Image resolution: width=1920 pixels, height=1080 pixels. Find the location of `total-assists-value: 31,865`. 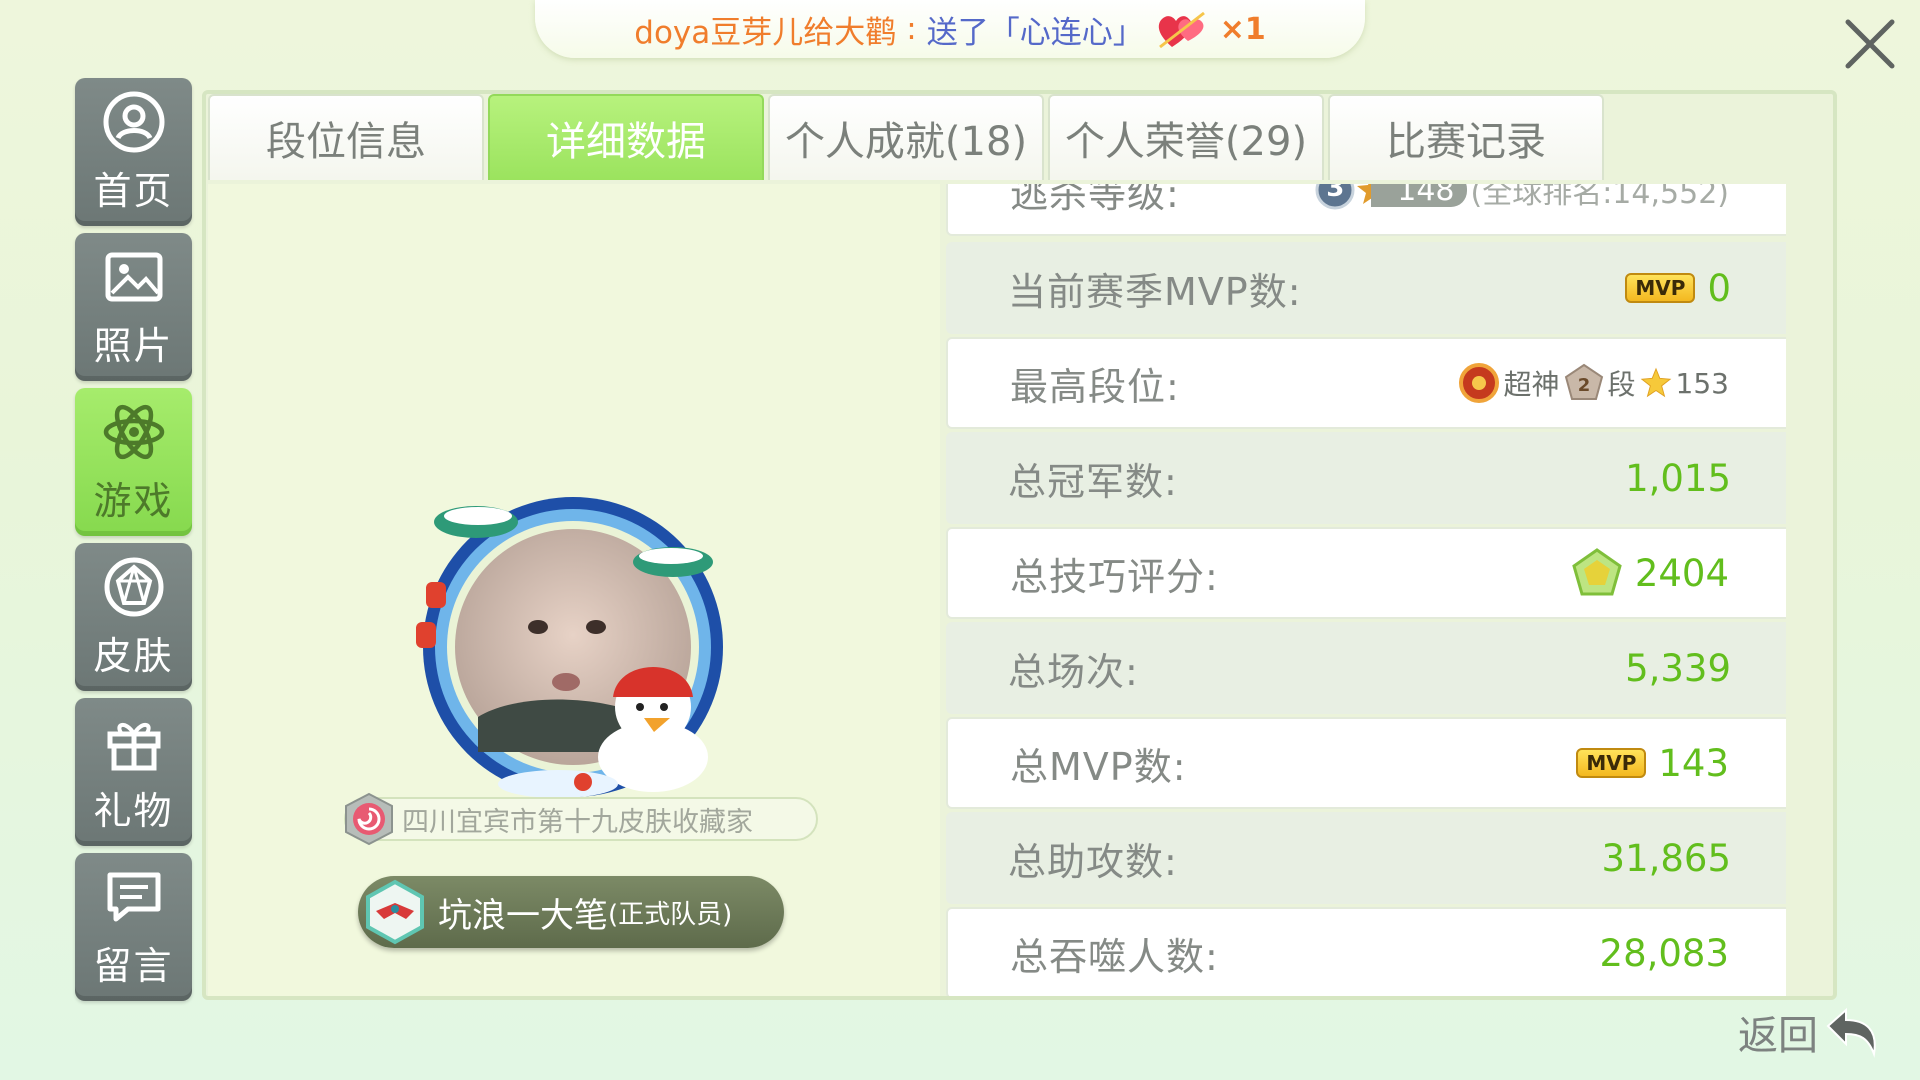

total-assists-value: 31,865 is located at coordinates (1666, 858).